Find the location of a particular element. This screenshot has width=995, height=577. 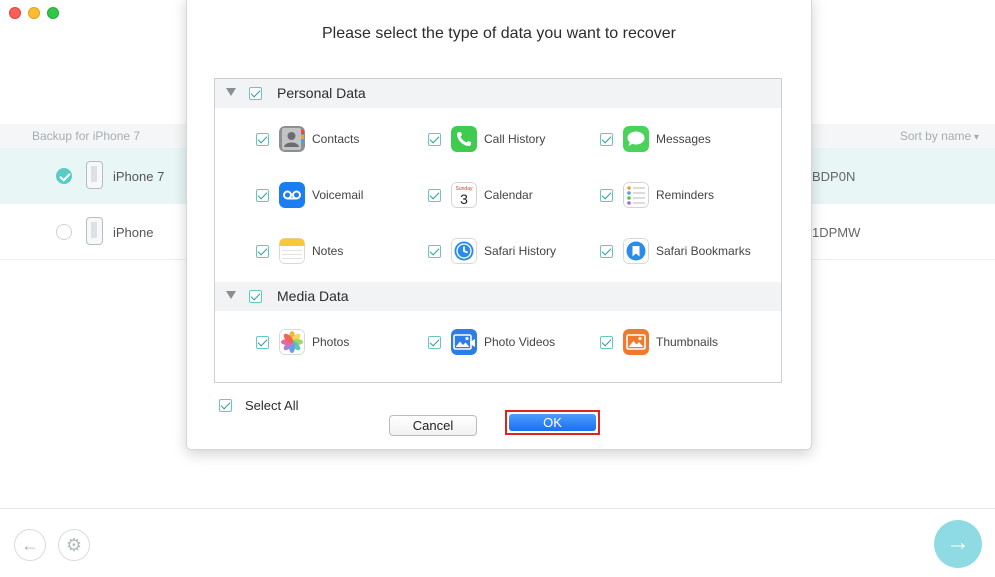

data-item-safari-history: Safari History is located at coordinates (492, 251).